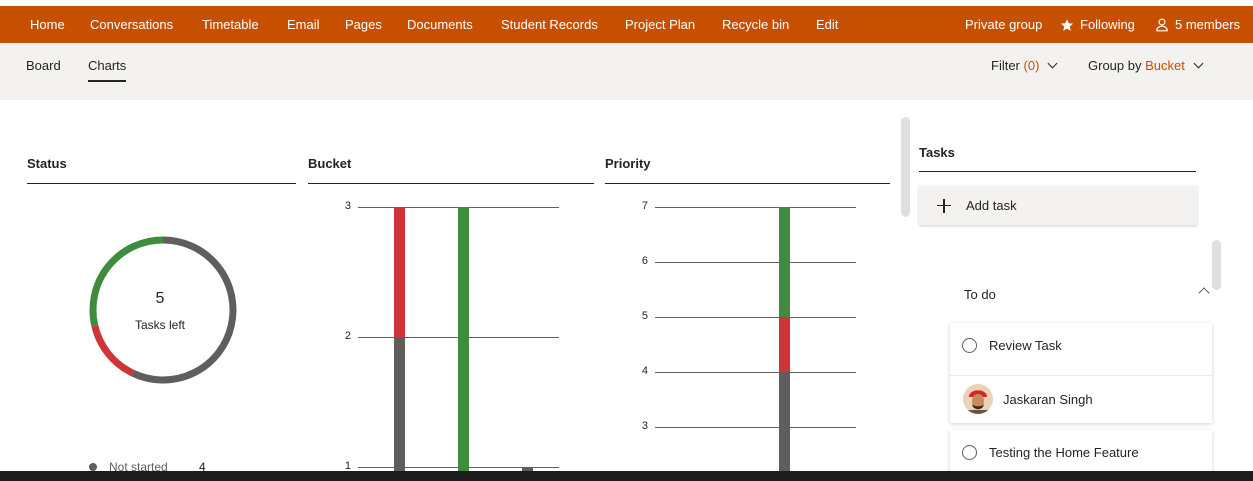 This screenshot has height=481, width=1253. Describe the element at coordinates (160, 298) in the screenshot. I see `tasks-left-count: 5` at that location.